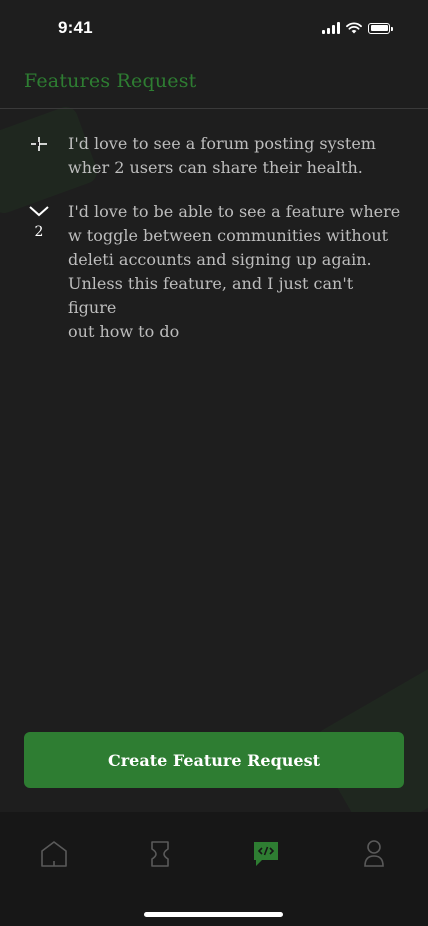 Image resolution: width=428 pixels, height=926 pixels. I want to click on home-indicator, so click(213, 914).